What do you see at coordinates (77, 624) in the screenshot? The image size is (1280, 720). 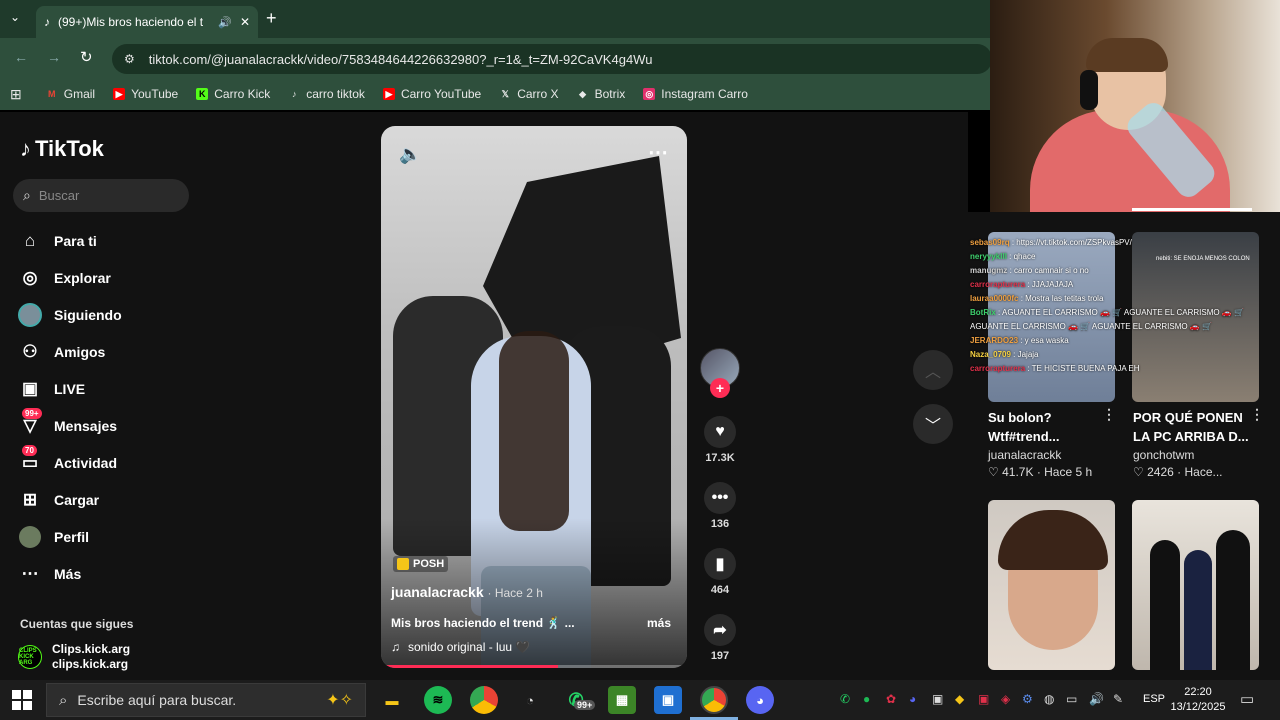 I see `following-section-title: Cuentas que sigues` at bounding box center [77, 624].